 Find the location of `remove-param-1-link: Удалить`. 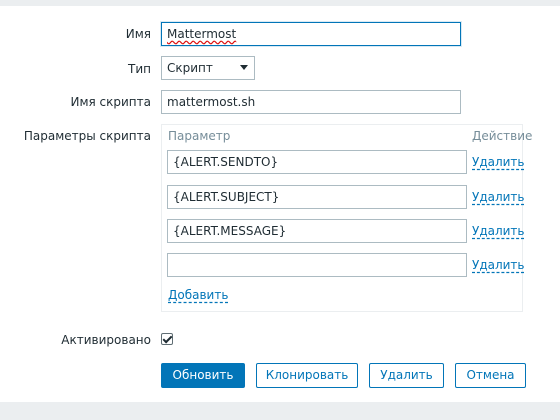

remove-param-1-link: Удалить is located at coordinates (498, 162).